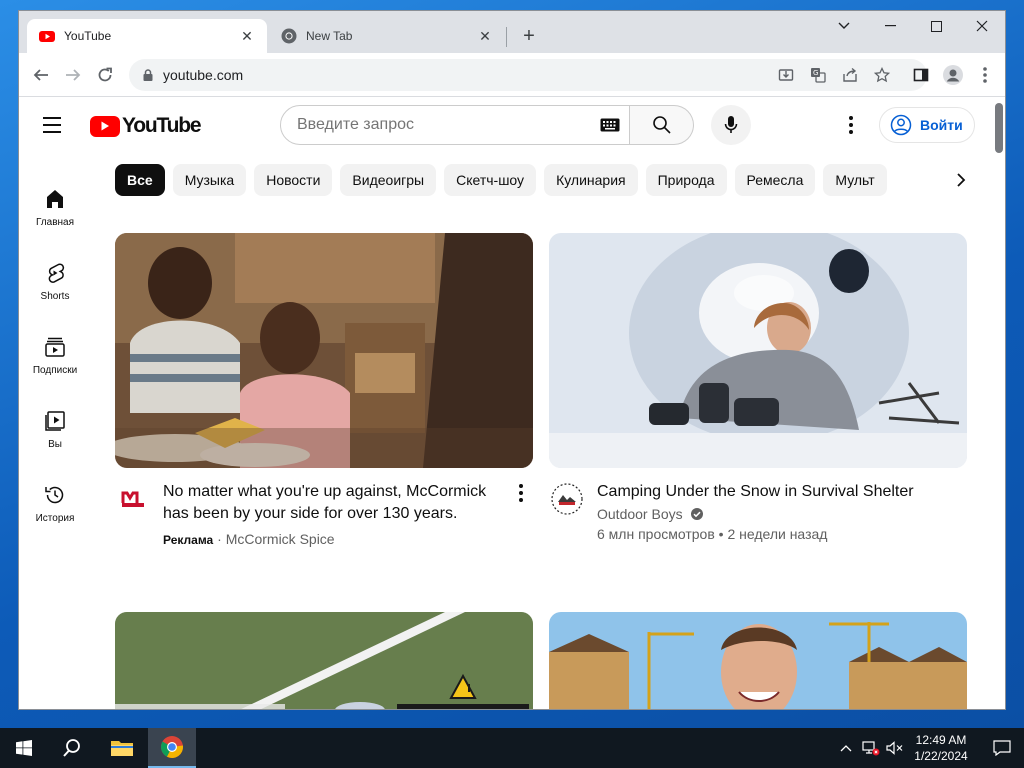  Describe the element at coordinates (921, 75) in the screenshot. I see `side-panel-icon` at that location.